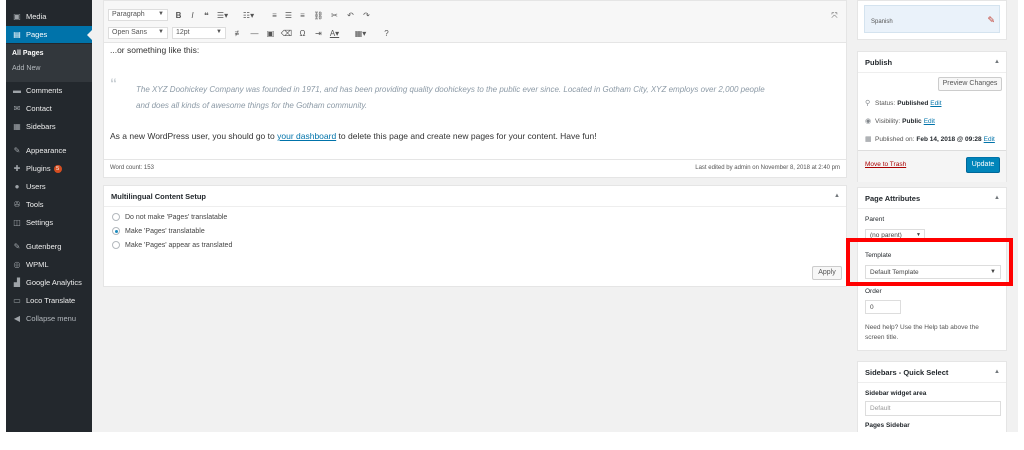  What do you see at coordinates (270, 33) in the screenshot?
I see `paste-text-button: ▣` at bounding box center [270, 33].